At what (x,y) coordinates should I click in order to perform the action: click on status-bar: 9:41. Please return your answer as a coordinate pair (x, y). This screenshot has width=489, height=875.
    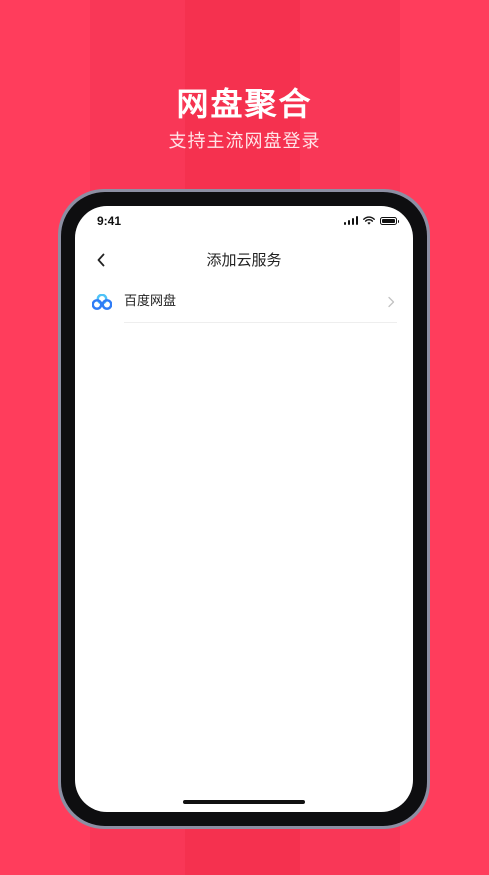
    Looking at the image, I should click on (244, 221).